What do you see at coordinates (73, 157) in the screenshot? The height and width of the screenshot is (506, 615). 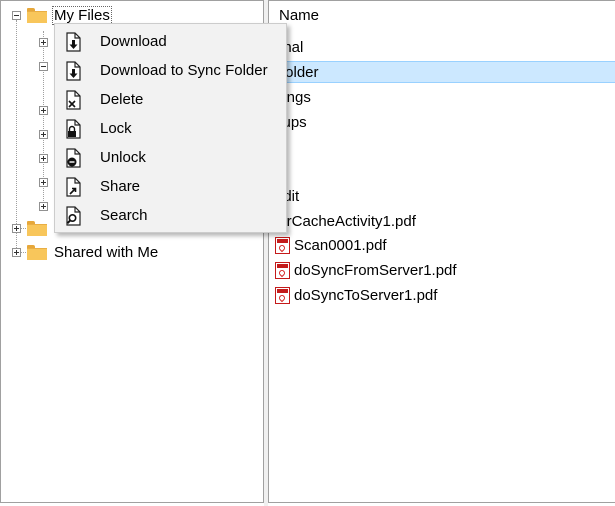 I see `unlock-icon` at bounding box center [73, 157].